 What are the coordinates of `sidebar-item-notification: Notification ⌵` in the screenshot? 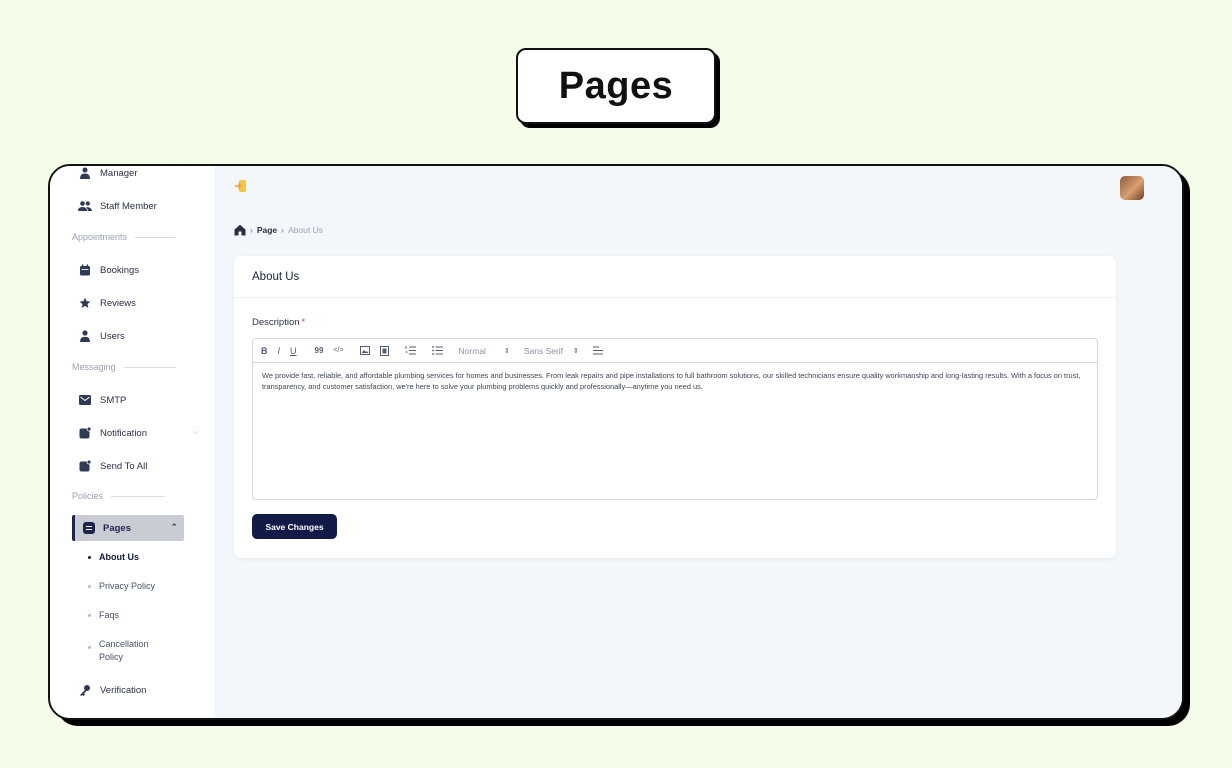 It's located at (138, 433).